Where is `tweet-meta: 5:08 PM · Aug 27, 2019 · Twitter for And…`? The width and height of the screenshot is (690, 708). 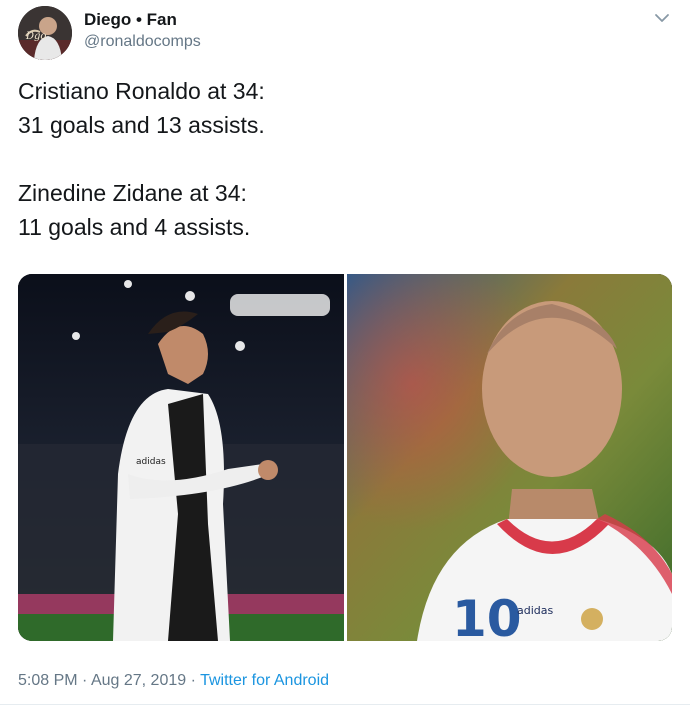
tweet-meta: 5:08 PM · Aug 27, 2019 · Twitter for And… is located at coordinates (173, 681).